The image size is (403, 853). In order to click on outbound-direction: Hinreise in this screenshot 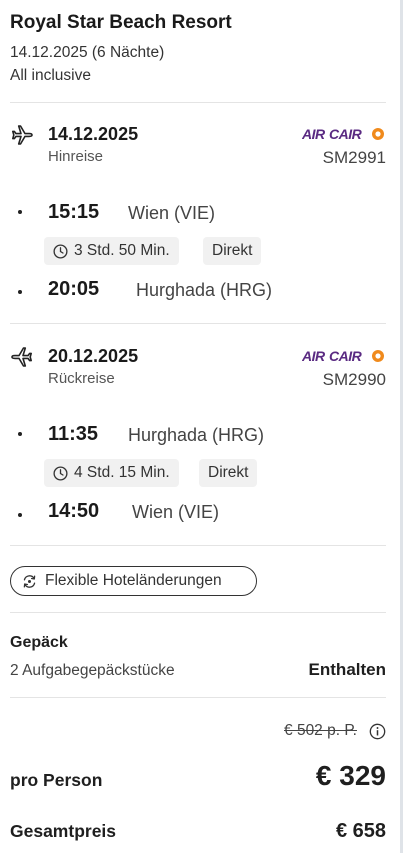, I will do `click(76, 156)`.